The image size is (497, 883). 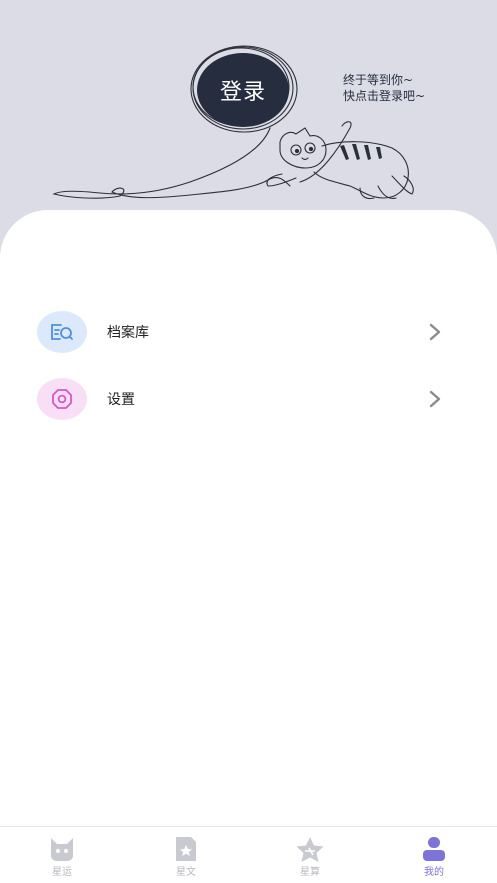 I want to click on tab-xingsuan: 星算, so click(x=310, y=855).